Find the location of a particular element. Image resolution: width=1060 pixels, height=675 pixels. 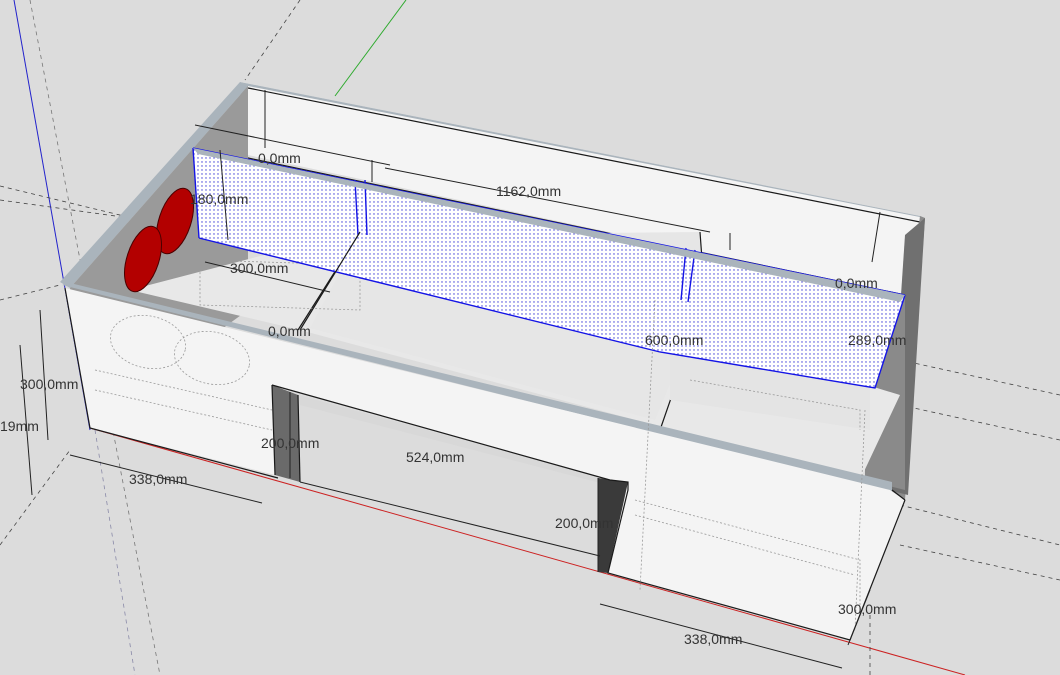

dim-partial-mid: 0,0mm is located at coordinates (289, 331).